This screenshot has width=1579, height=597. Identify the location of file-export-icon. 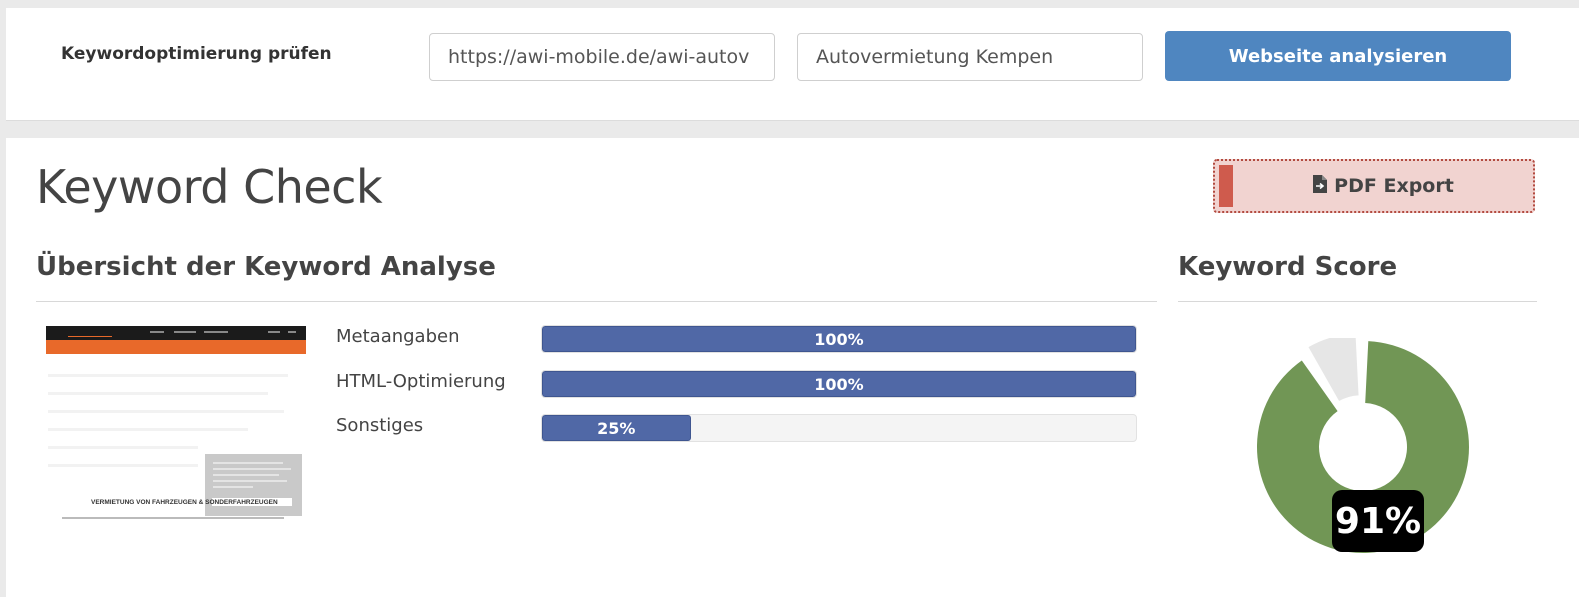
(1320, 186).